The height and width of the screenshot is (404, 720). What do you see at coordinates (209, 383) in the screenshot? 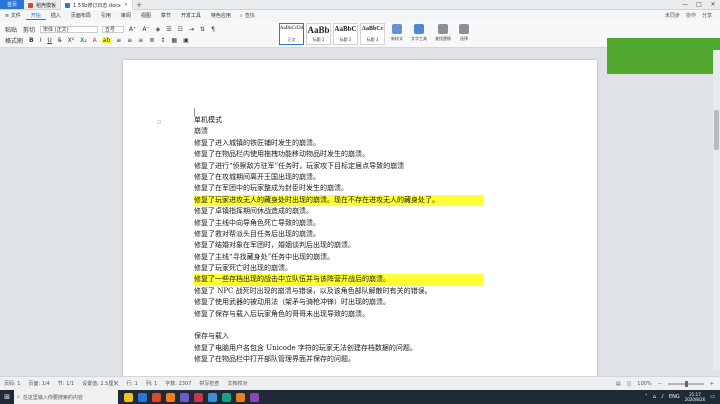
I see `status-spell-check: 拼写检查` at bounding box center [209, 383].